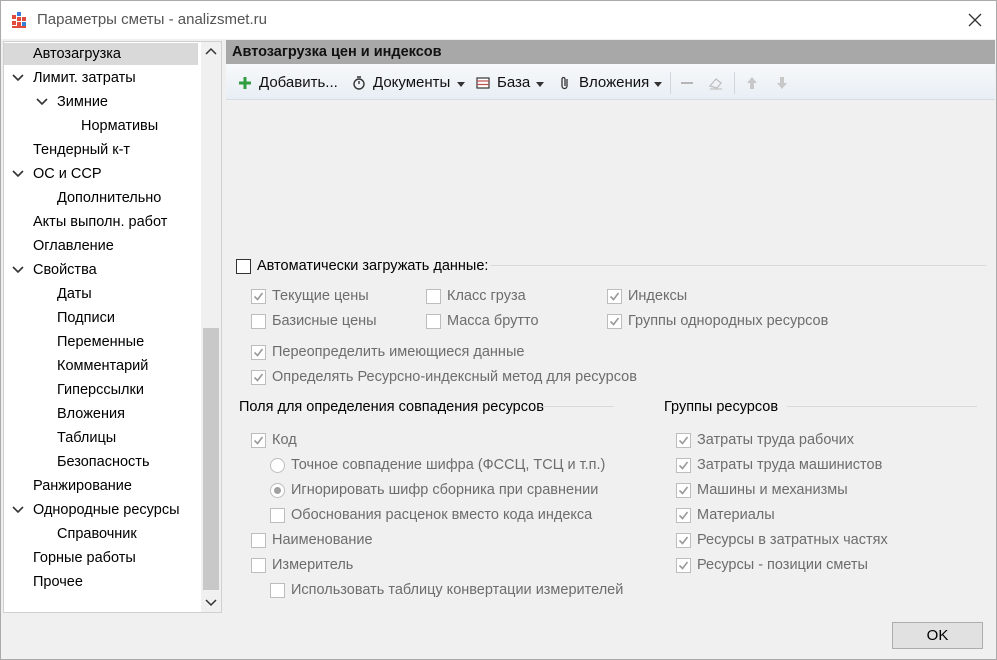 Image resolution: width=997 pixels, height=660 pixels. What do you see at coordinates (101, 486) in the screenshot?
I see `tree-item-ranking: Ранжирование` at bounding box center [101, 486].